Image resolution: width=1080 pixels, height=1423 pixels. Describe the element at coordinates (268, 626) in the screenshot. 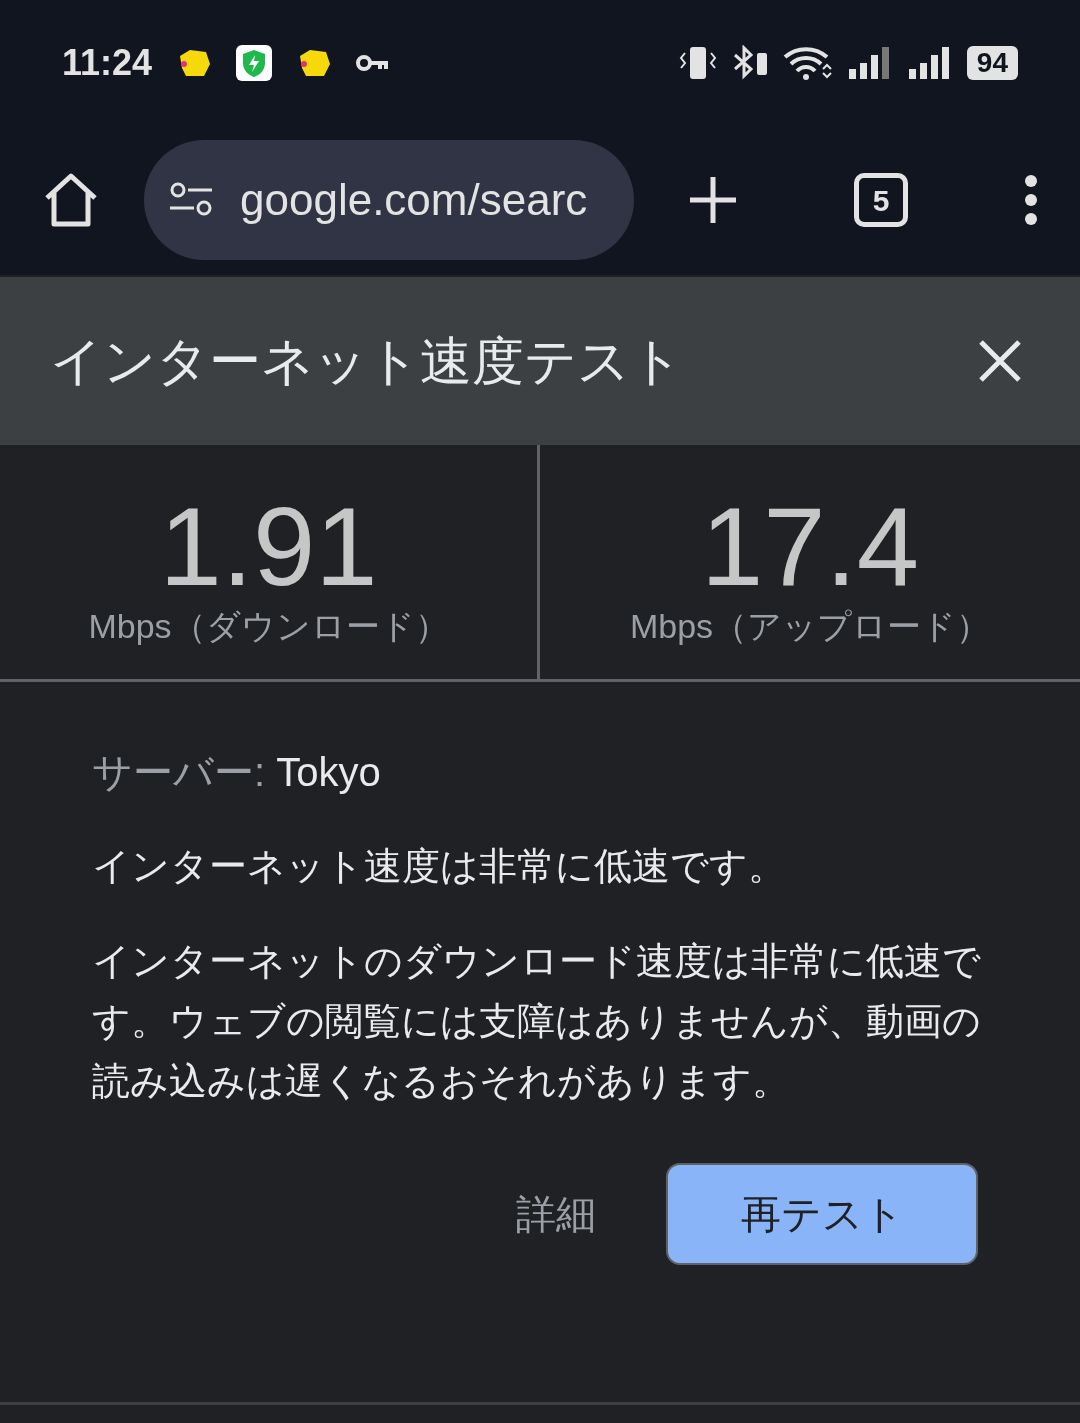

I see `speed-label: Mbps（ダウンロード）` at that location.